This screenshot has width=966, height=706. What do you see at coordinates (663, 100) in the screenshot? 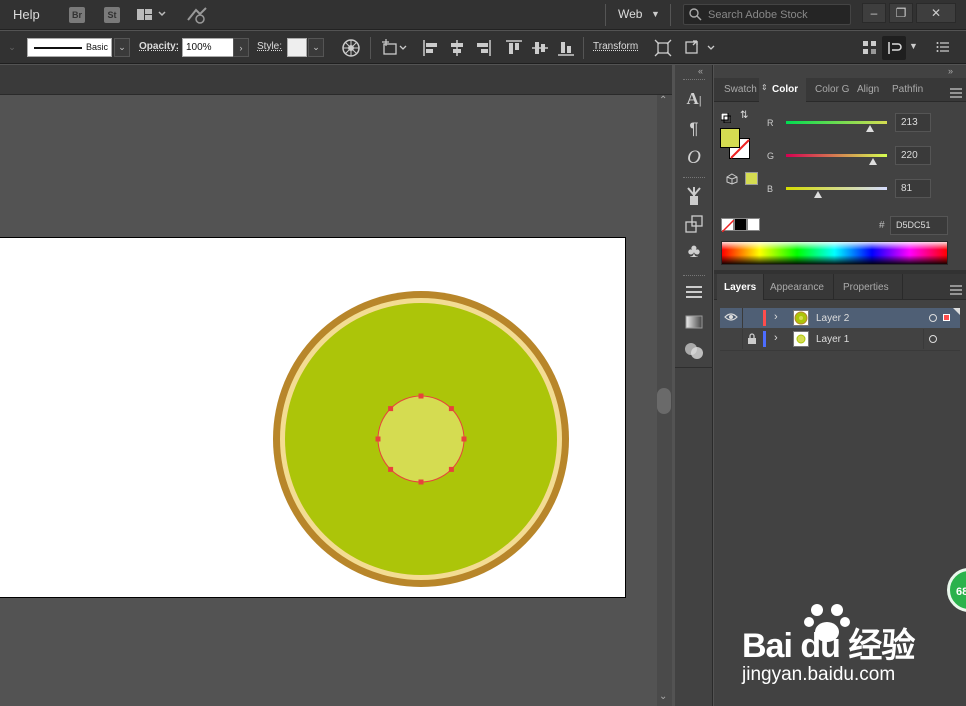
I see `scroll-up-icon: ⌃` at bounding box center [663, 100].